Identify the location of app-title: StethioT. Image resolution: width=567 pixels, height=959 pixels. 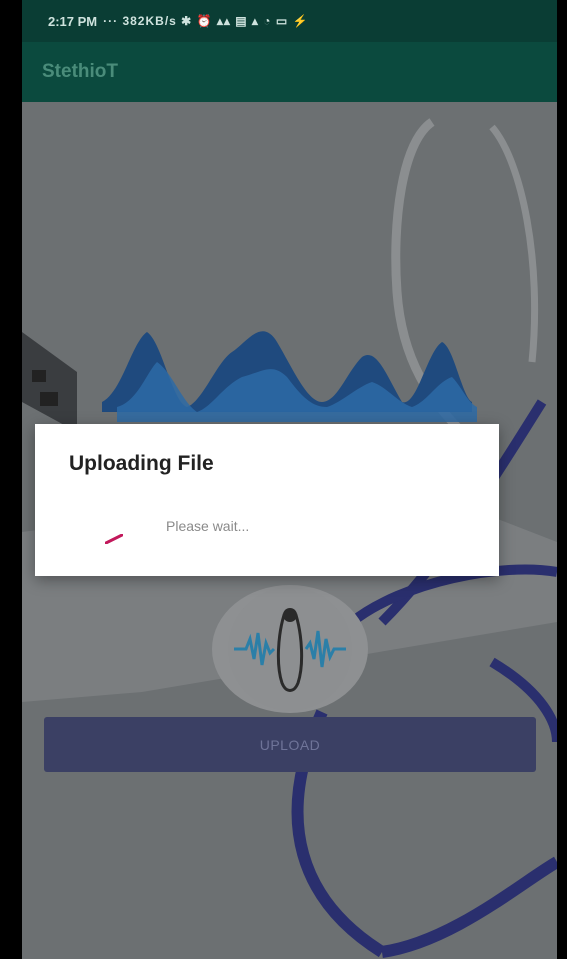
(80, 71).